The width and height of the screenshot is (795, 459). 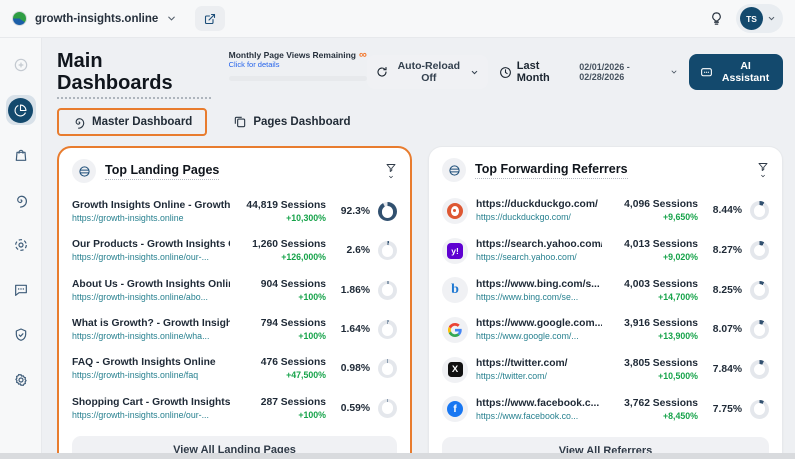 What do you see at coordinates (21, 335) in the screenshot?
I see `sidebar-item-privacy` at bounding box center [21, 335].